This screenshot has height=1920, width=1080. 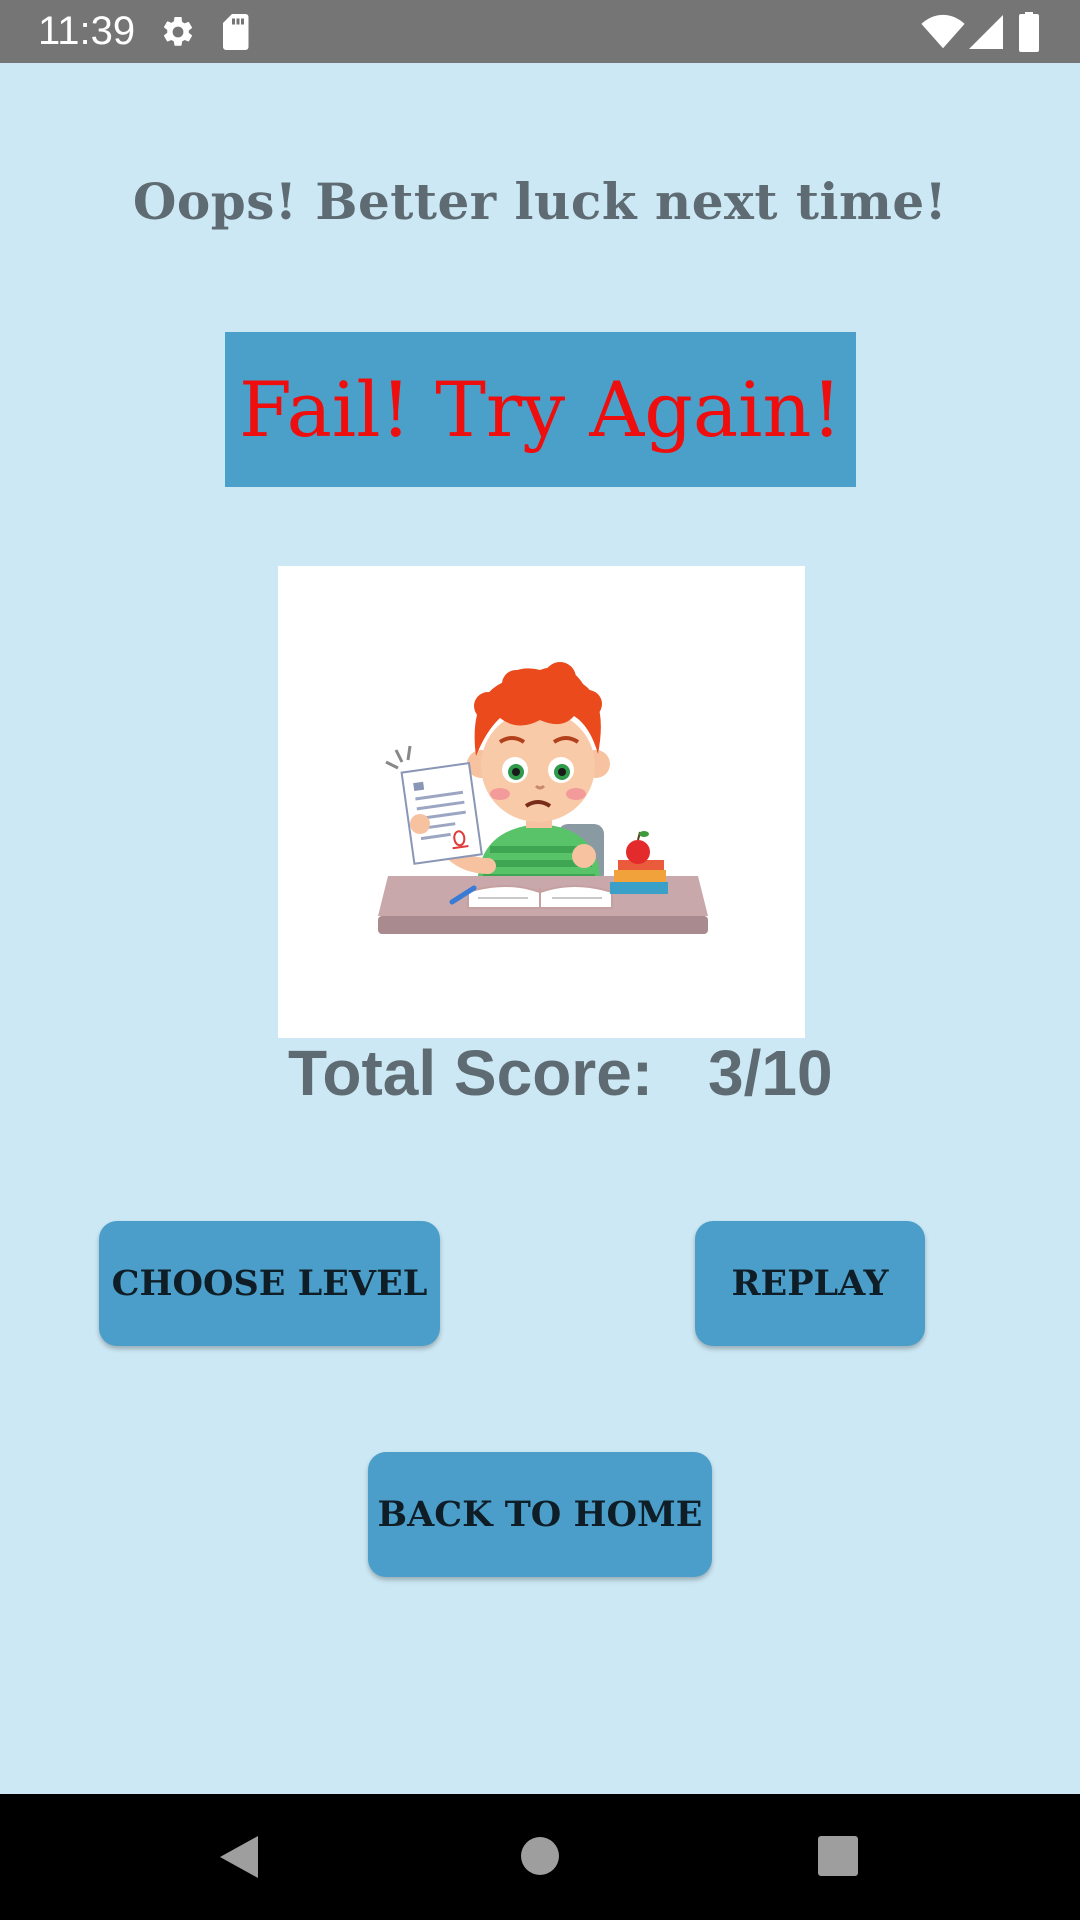 What do you see at coordinates (770, 1073) in the screenshot?
I see `score-value: 3/10` at bounding box center [770, 1073].